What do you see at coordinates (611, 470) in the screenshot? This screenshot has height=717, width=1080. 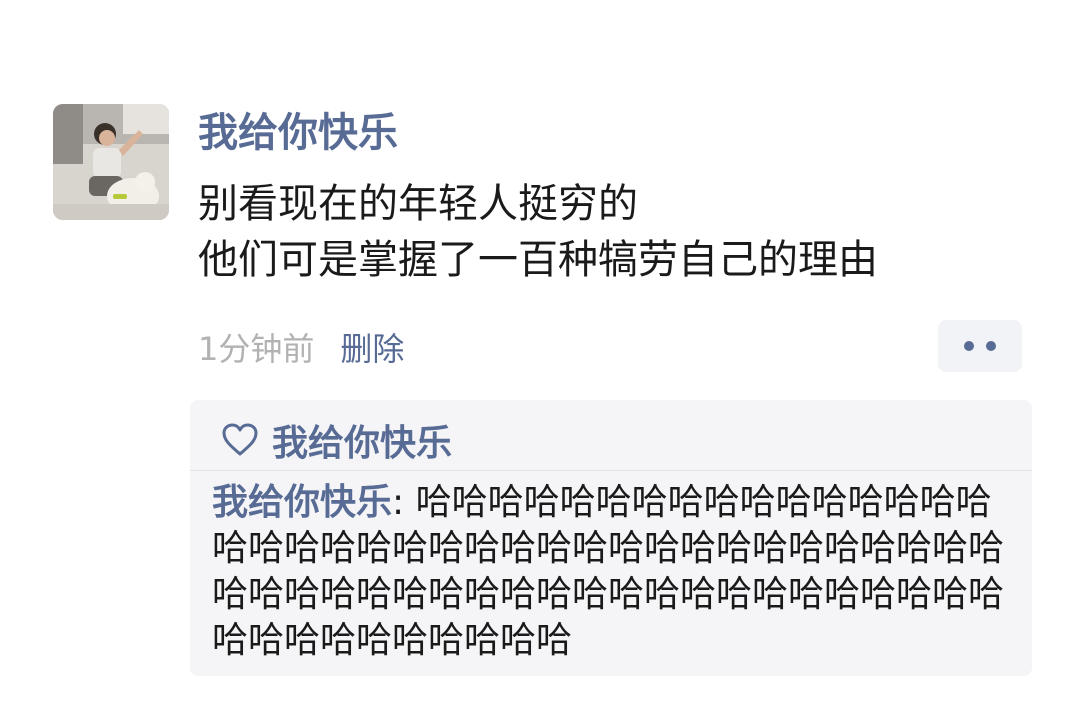 I see `divider` at bounding box center [611, 470].